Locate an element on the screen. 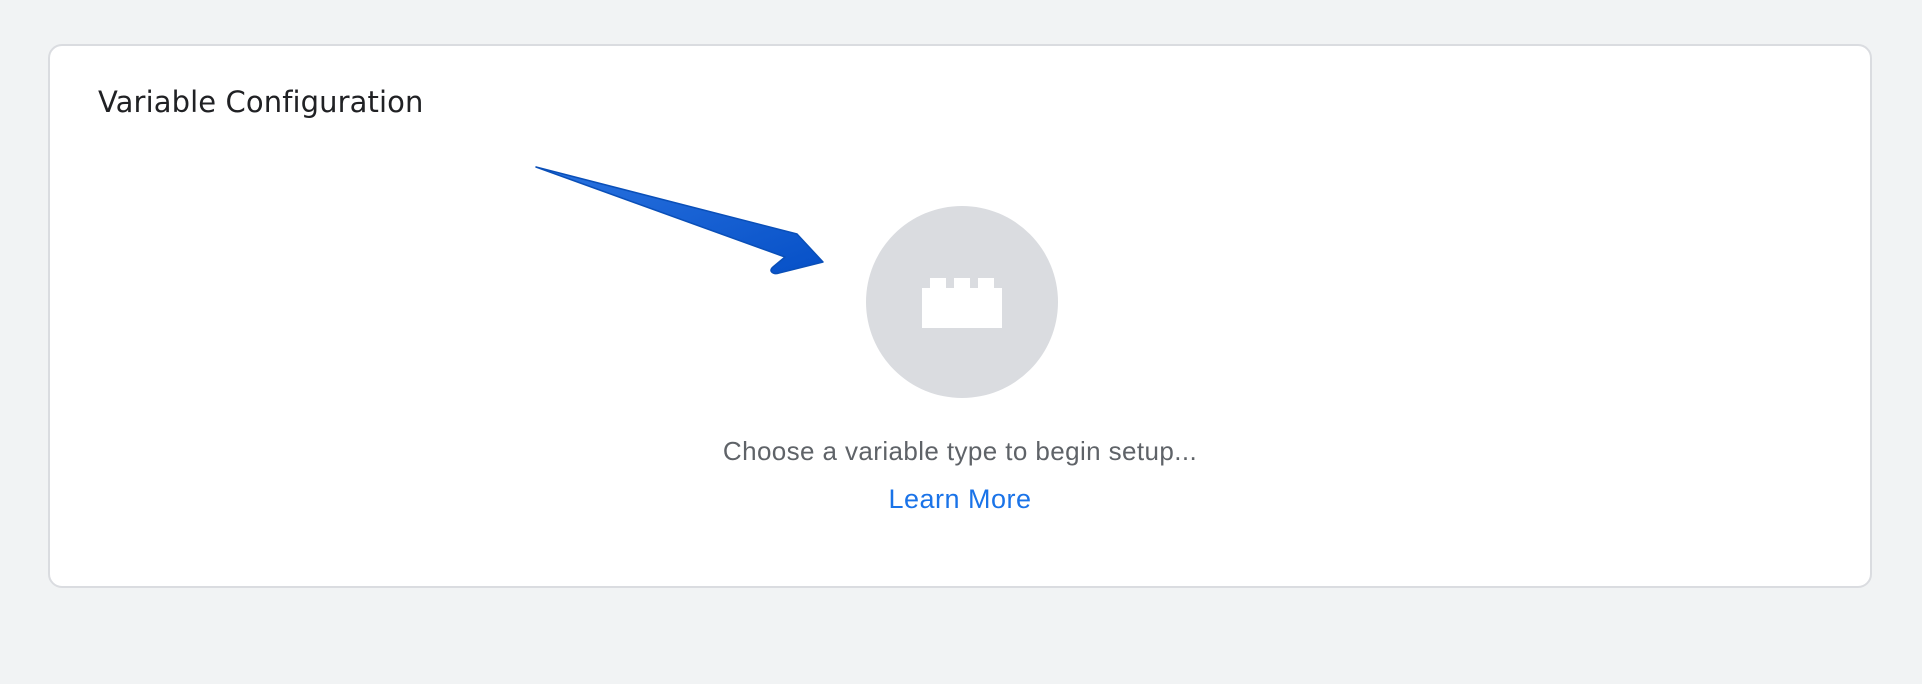 This screenshot has height=684, width=1922. learn-more-row: Learn More is located at coordinates (960, 499).